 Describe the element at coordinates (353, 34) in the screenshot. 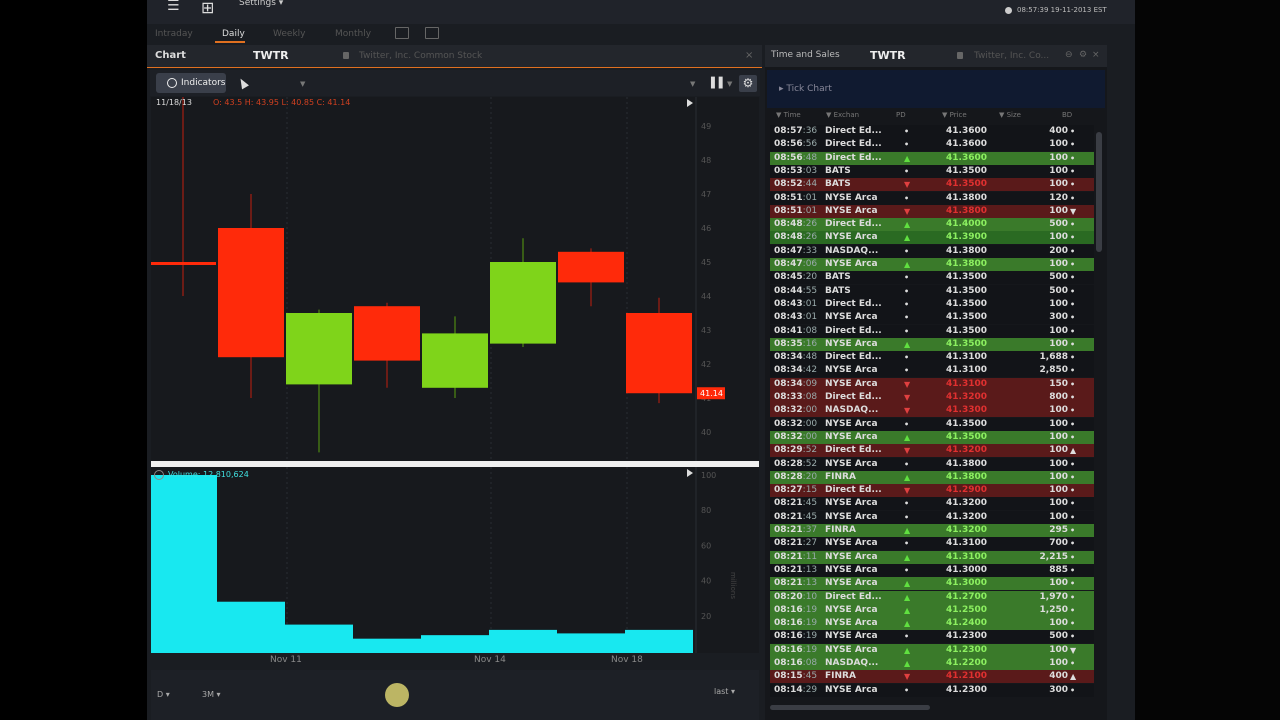

I see `tab-monthly: Monthly` at that location.